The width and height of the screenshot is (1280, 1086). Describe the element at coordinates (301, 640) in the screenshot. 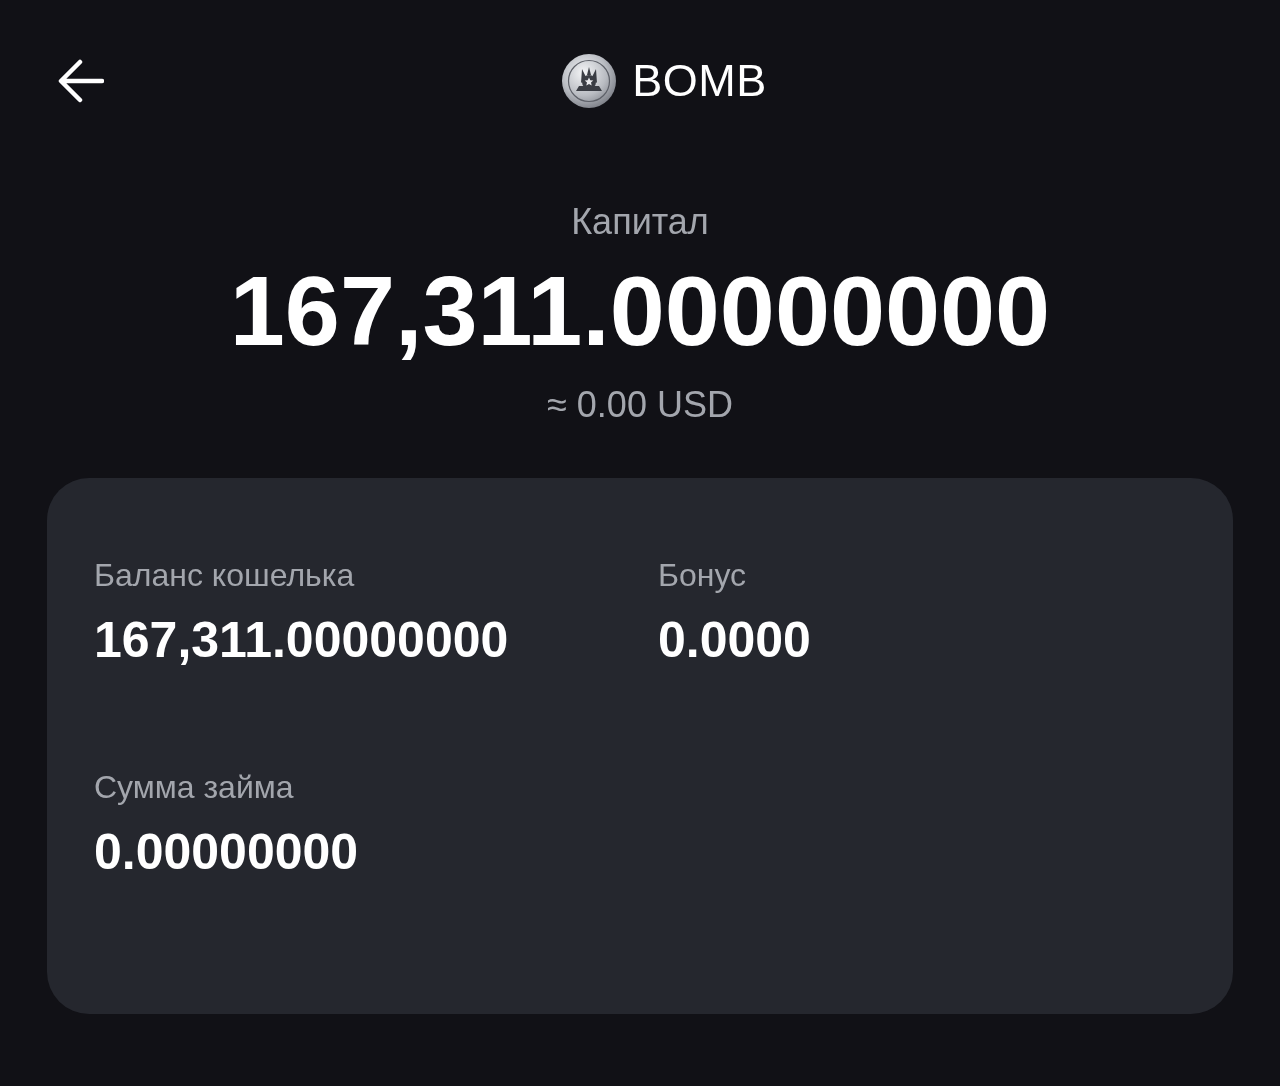

I see `detail-value: 167,311.00000000` at that location.